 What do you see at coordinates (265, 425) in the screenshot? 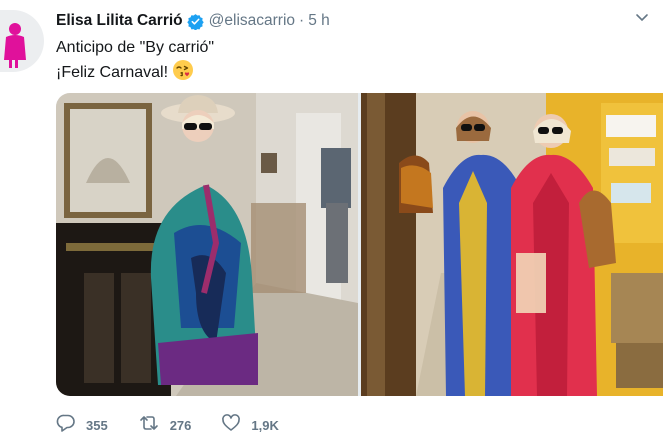
I see `like-count: 1,9K` at bounding box center [265, 425].